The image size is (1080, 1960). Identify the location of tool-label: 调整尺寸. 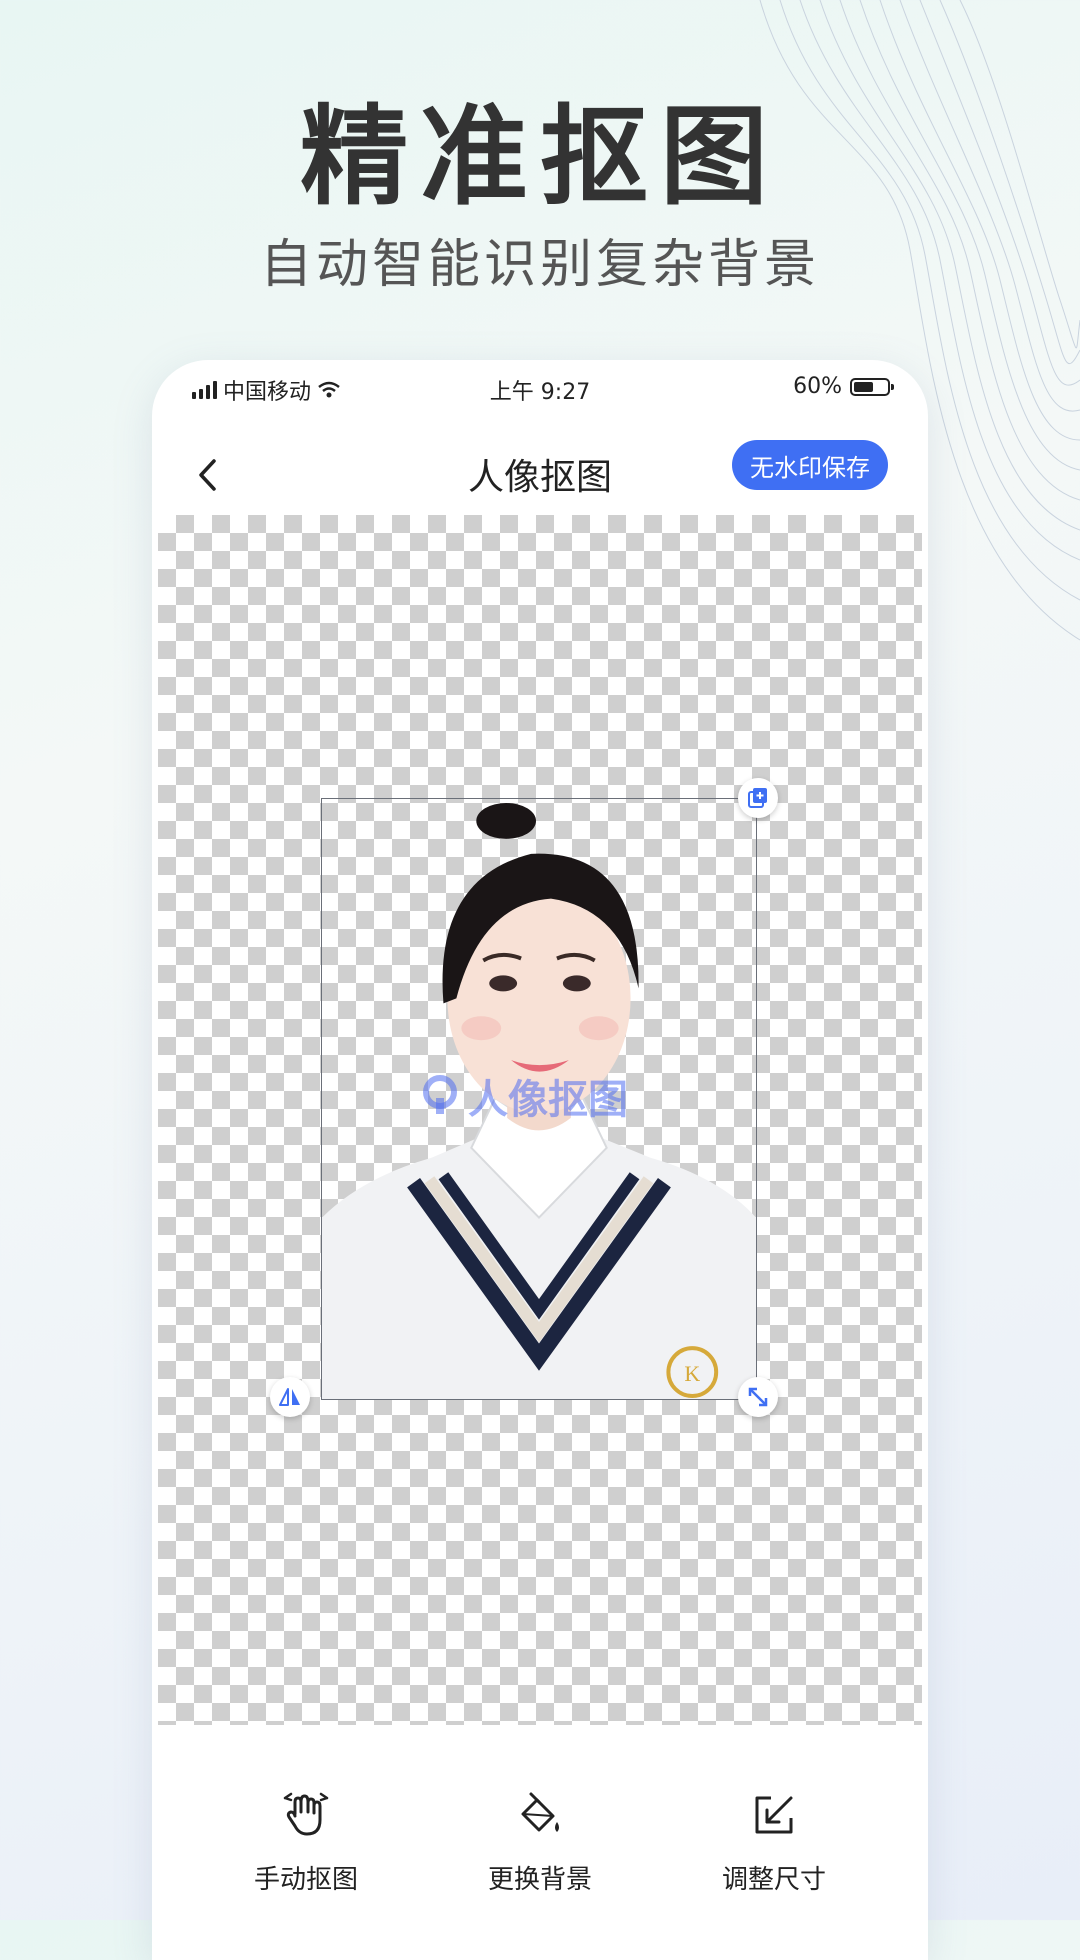
(773, 1880).